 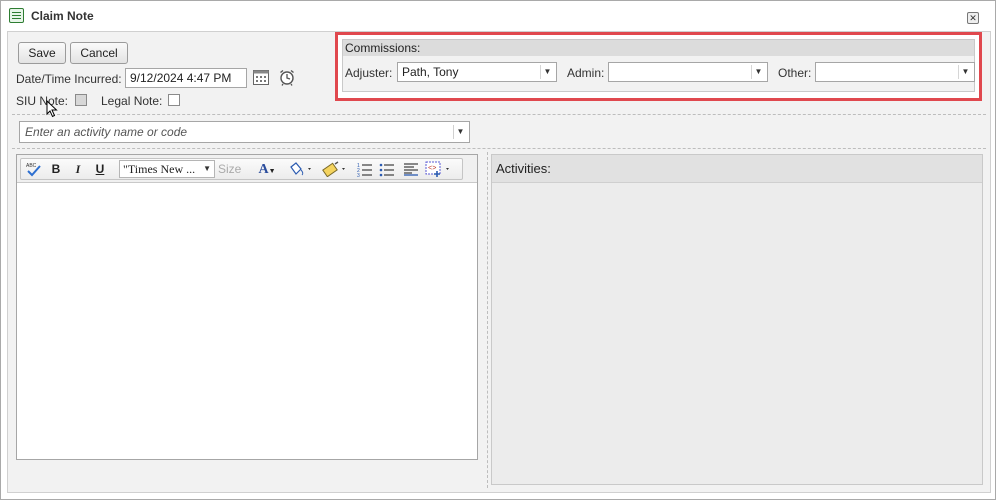 What do you see at coordinates (56, 169) in the screenshot?
I see `bold-button: B` at bounding box center [56, 169].